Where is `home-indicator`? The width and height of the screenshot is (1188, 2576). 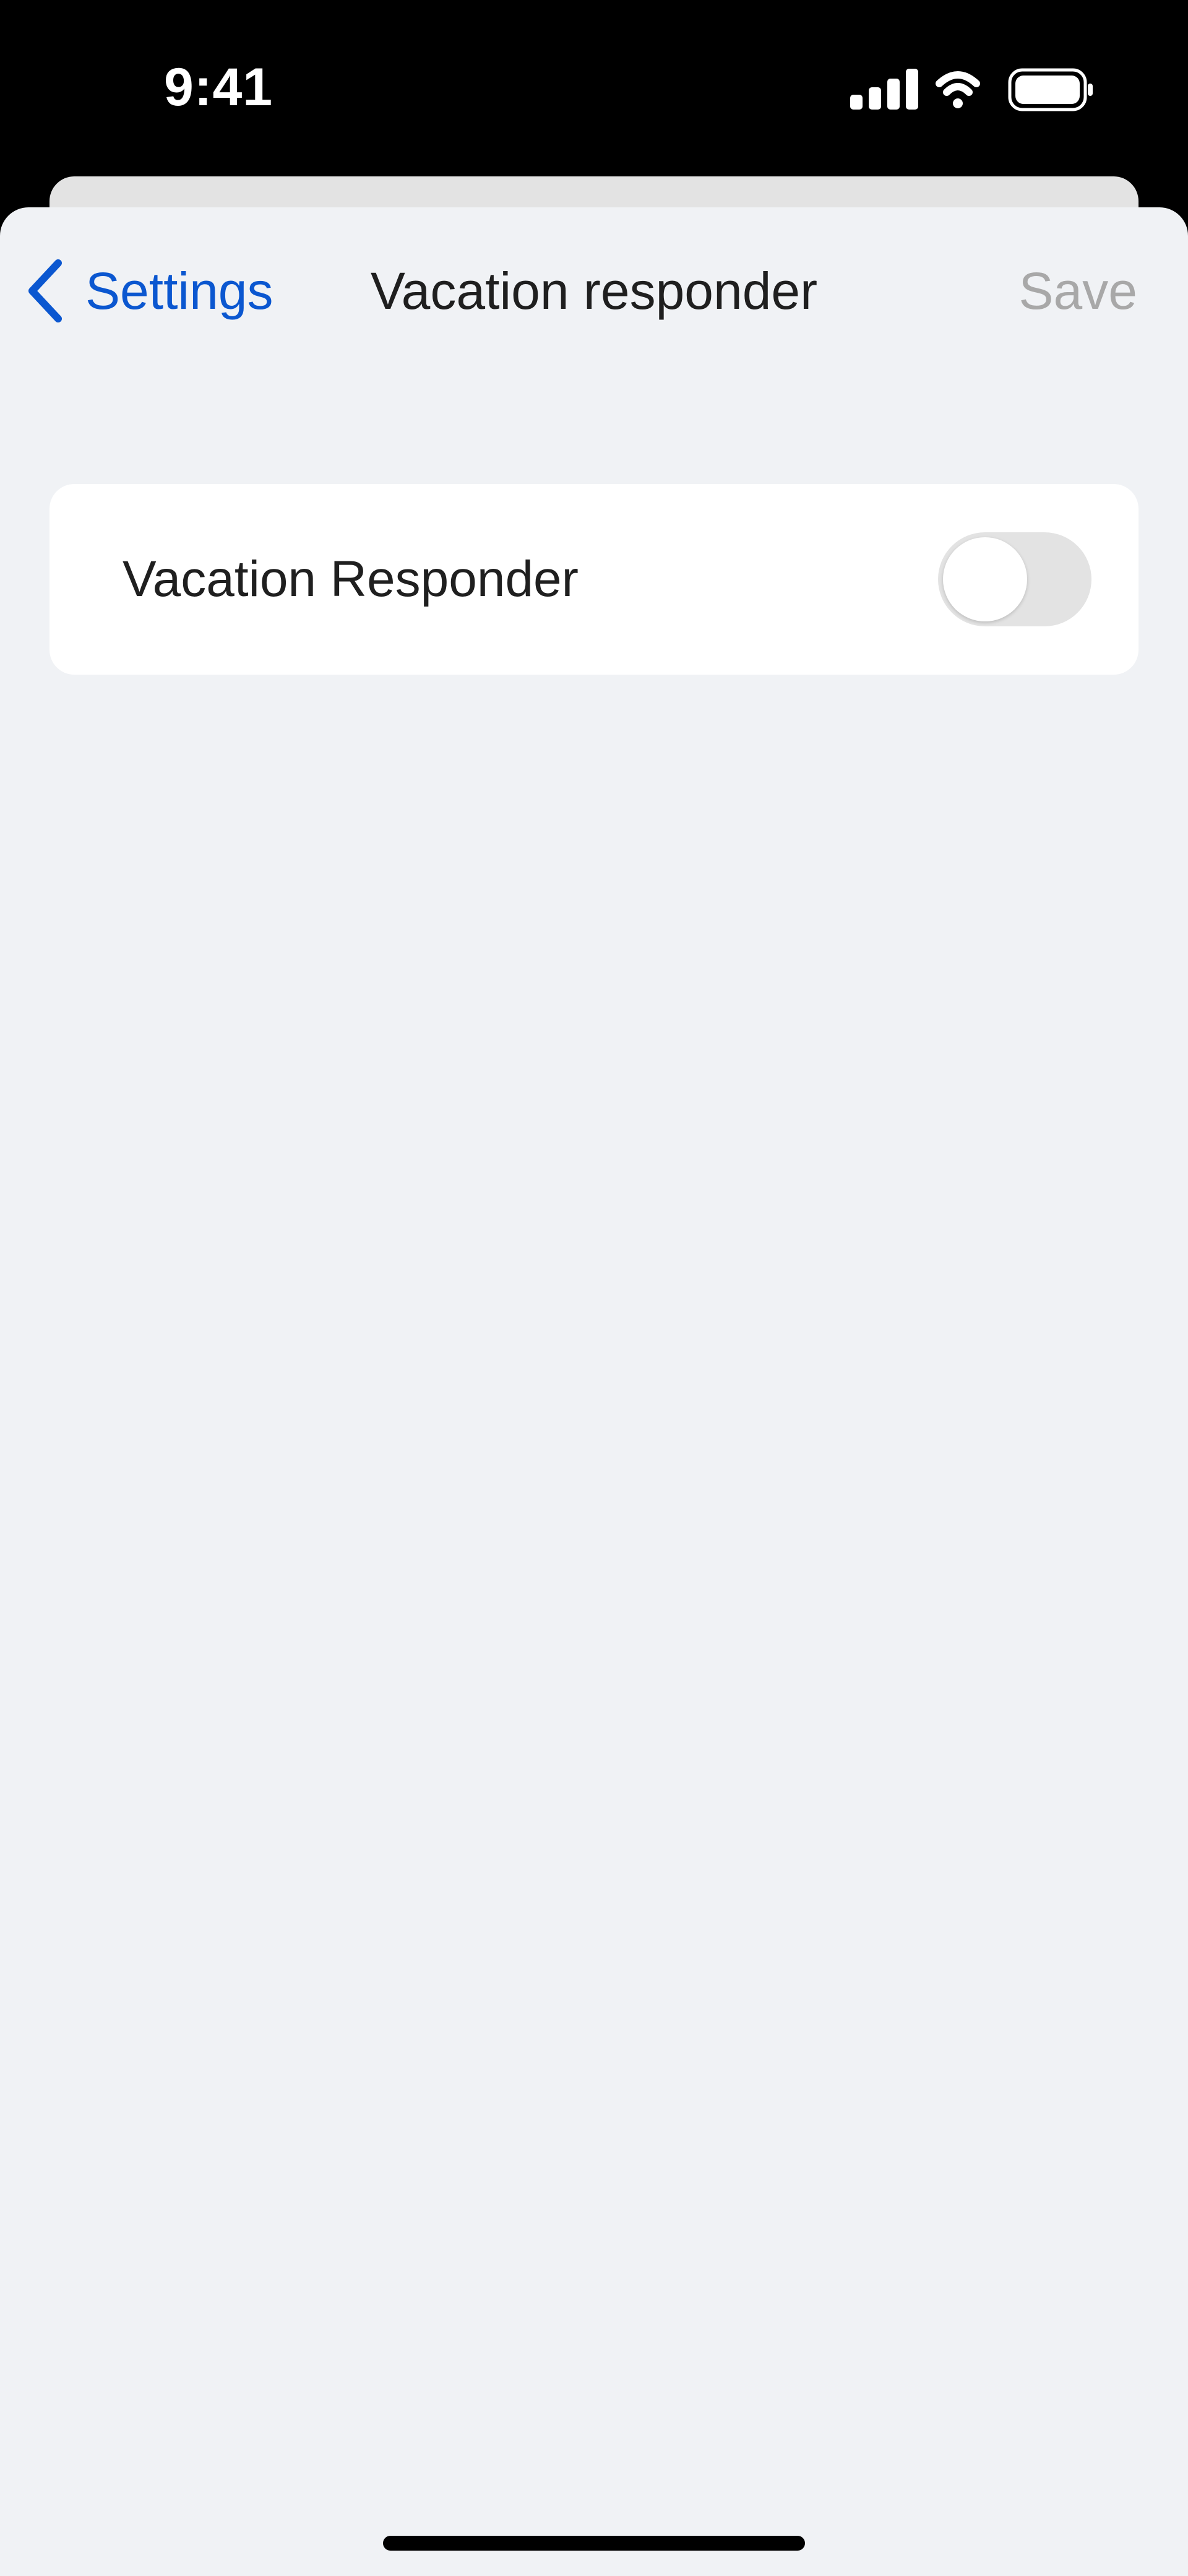
home-indicator is located at coordinates (594, 2543).